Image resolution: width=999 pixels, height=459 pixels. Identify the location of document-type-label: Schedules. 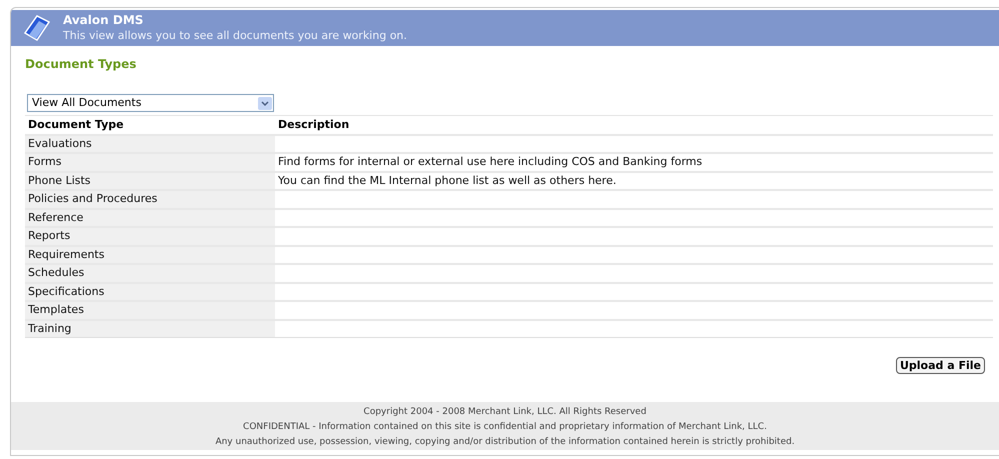
(56, 272).